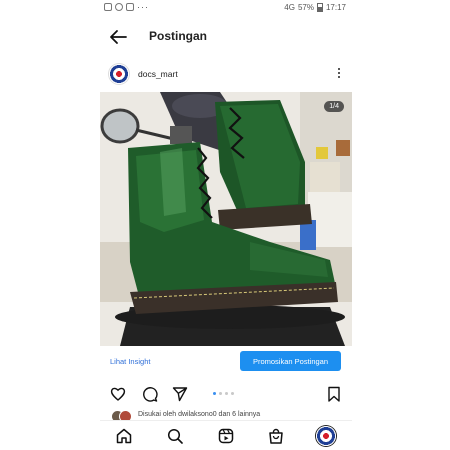 The width and height of the screenshot is (450, 450). What do you see at coordinates (226, 9) in the screenshot?
I see `status-bar: ··· 4G 57% 17:17` at bounding box center [226, 9].